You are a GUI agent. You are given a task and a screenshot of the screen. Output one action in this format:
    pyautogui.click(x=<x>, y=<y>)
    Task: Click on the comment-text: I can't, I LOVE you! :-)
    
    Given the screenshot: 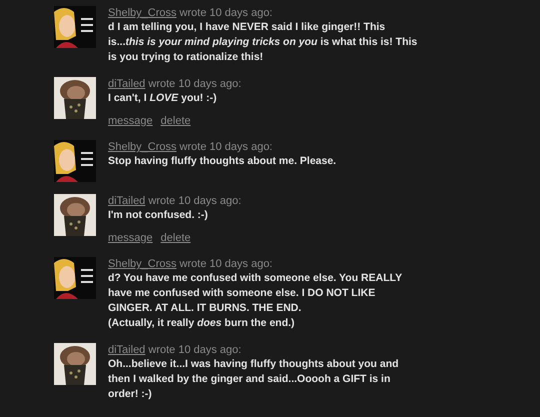 What is the action you would take?
    pyautogui.click(x=163, y=98)
    